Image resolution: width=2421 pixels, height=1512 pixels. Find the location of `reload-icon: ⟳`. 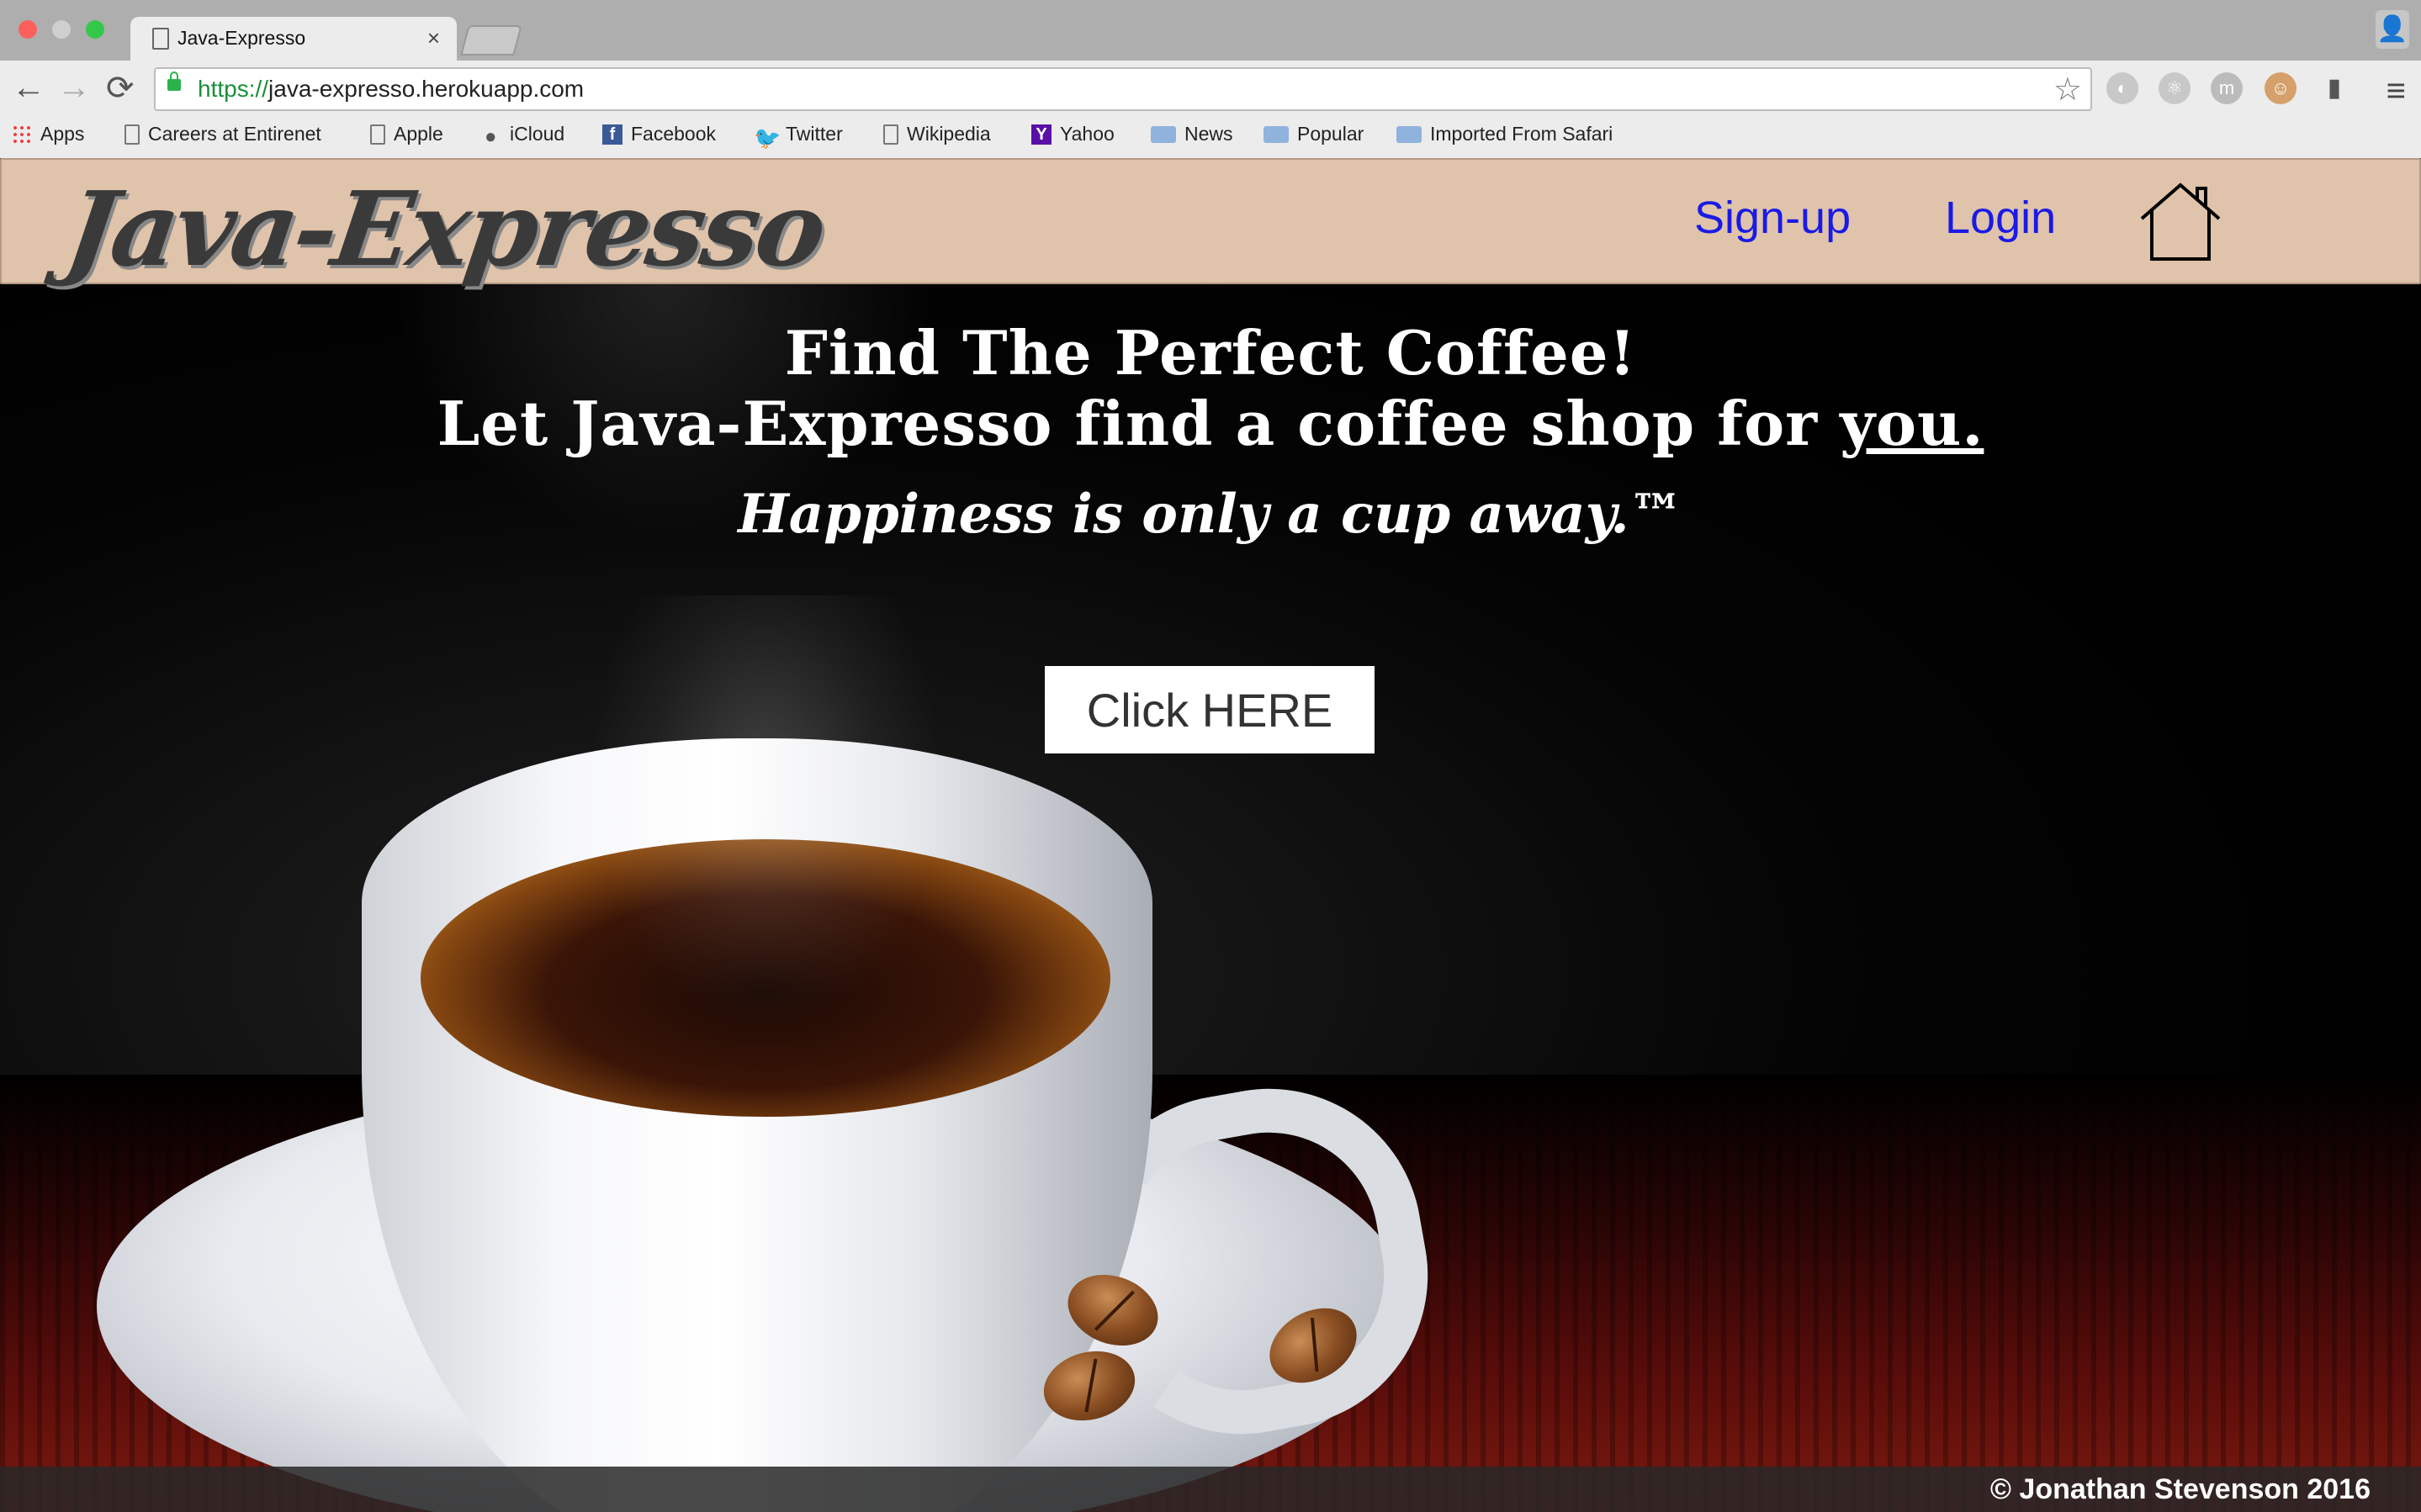

reload-icon: ⟳ is located at coordinates (120, 88).